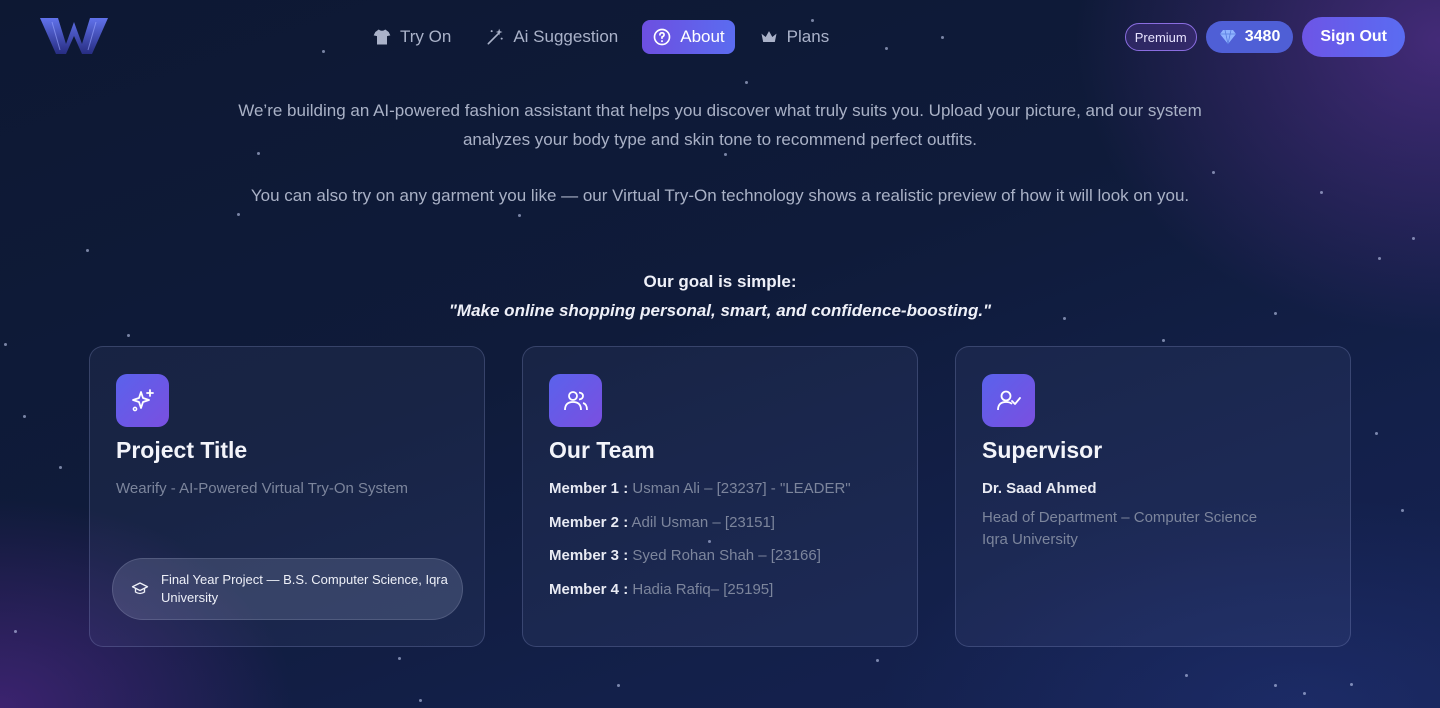  What do you see at coordinates (662, 37) in the screenshot?
I see `question-circle-icon` at bounding box center [662, 37].